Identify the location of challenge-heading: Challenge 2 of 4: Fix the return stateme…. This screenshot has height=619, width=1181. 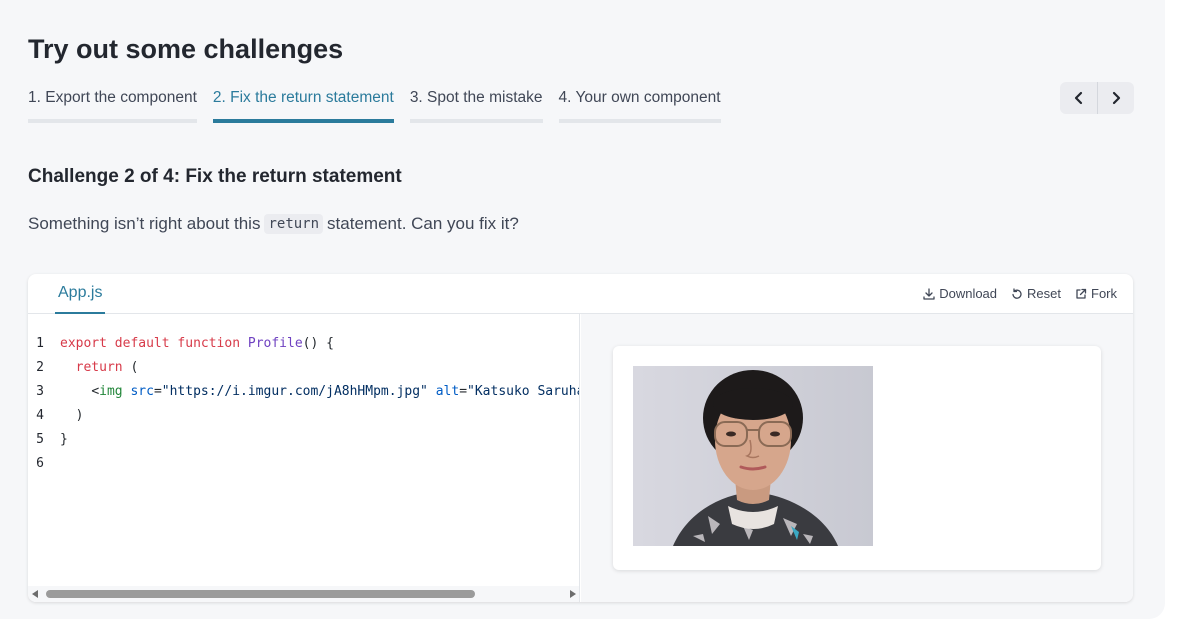
(215, 177).